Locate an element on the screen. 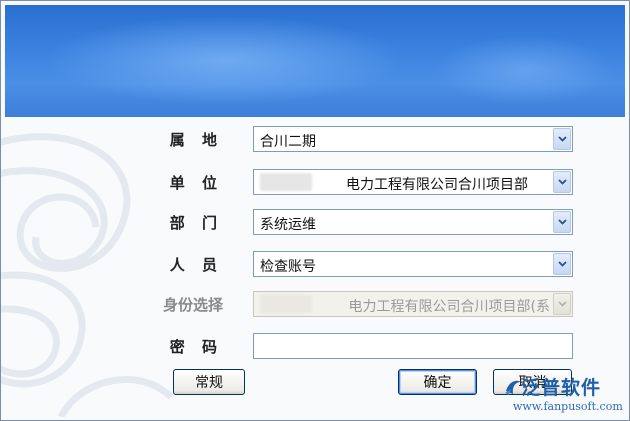 This screenshot has width=630, height=421. affiliation-label: 属 地 is located at coordinates (196, 140).